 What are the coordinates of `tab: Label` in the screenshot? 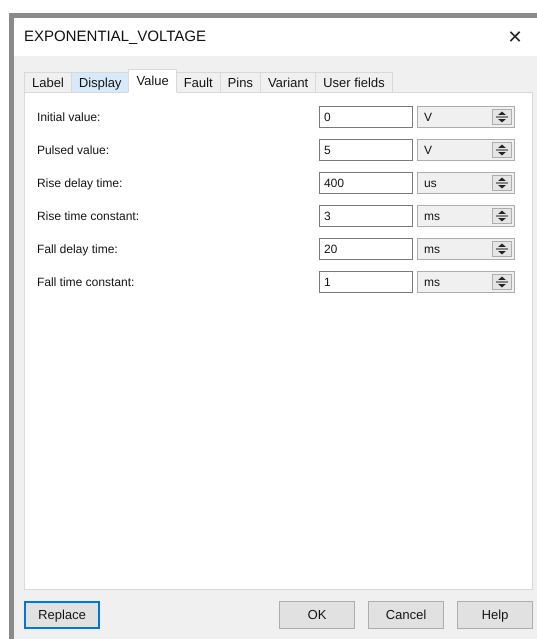 It's located at (48, 82).